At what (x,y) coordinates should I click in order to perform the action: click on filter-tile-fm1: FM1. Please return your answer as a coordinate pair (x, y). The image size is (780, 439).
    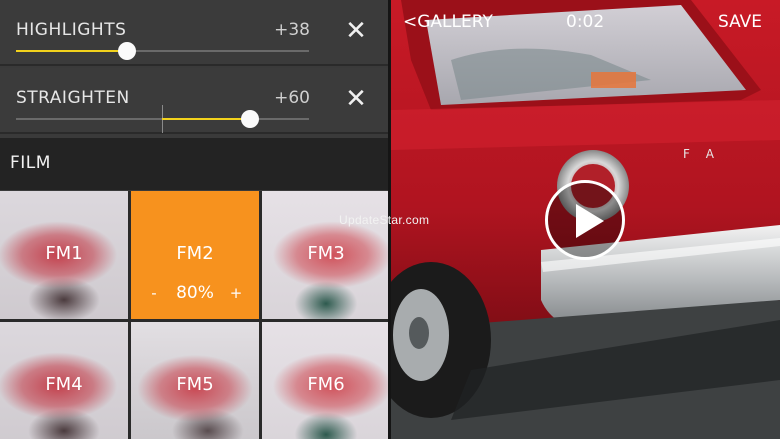
    Looking at the image, I should click on (64, 255).